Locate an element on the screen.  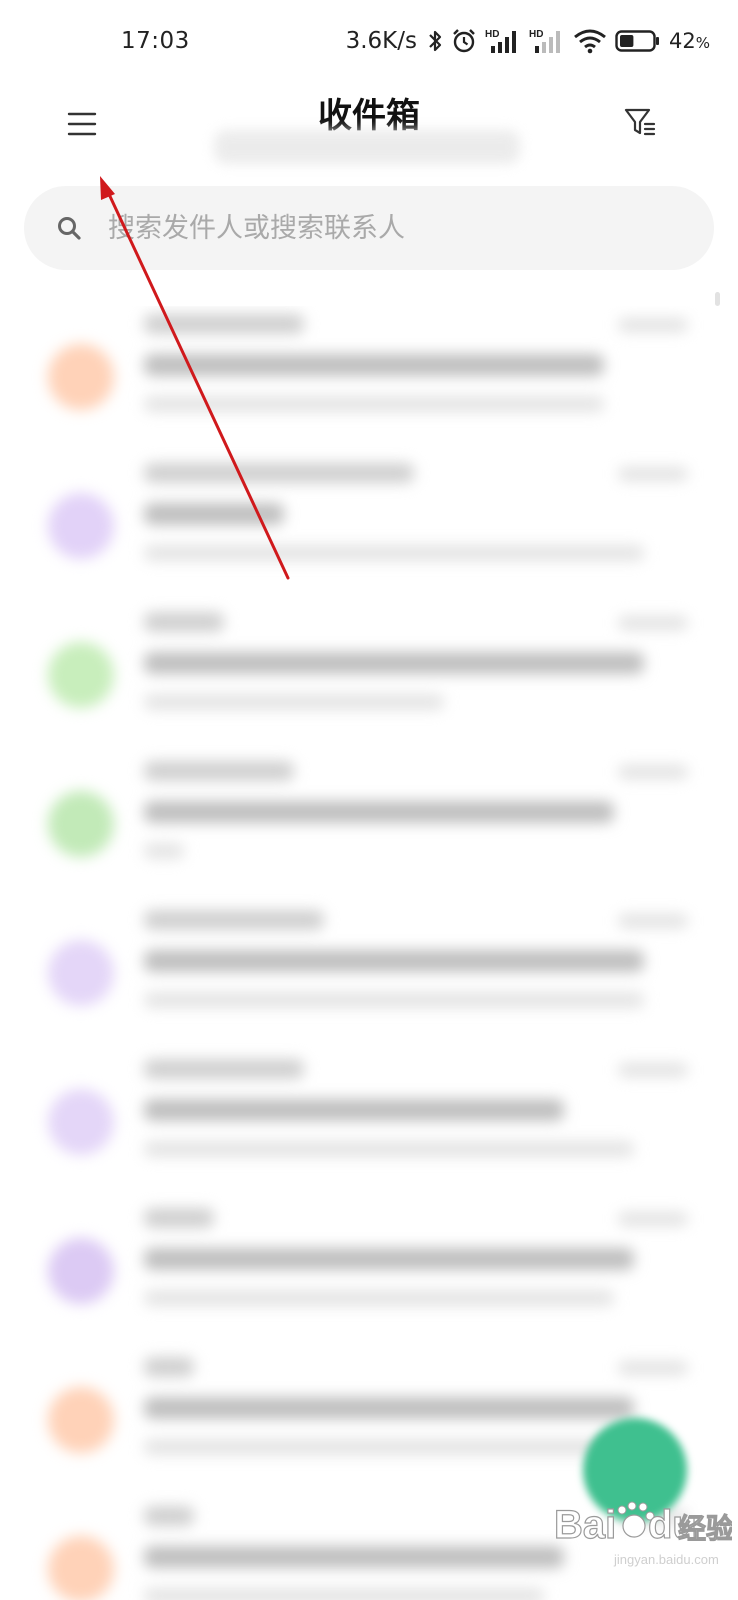
battery-icon is located at coordinates (638, 41).